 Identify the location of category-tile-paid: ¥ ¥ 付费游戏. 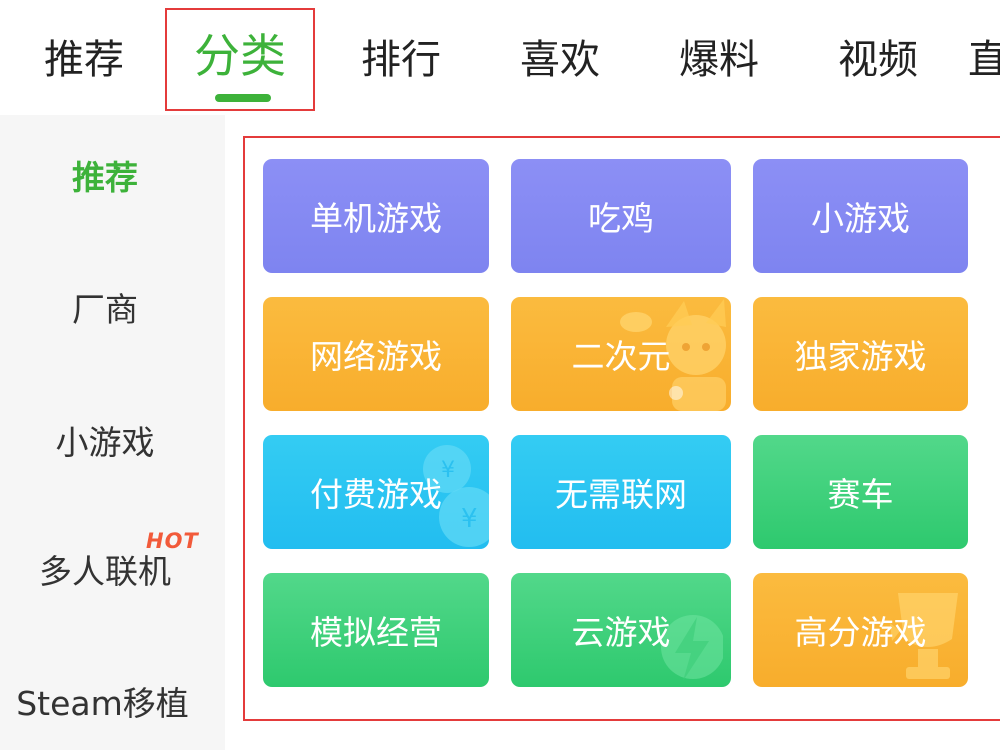
(376, 492).